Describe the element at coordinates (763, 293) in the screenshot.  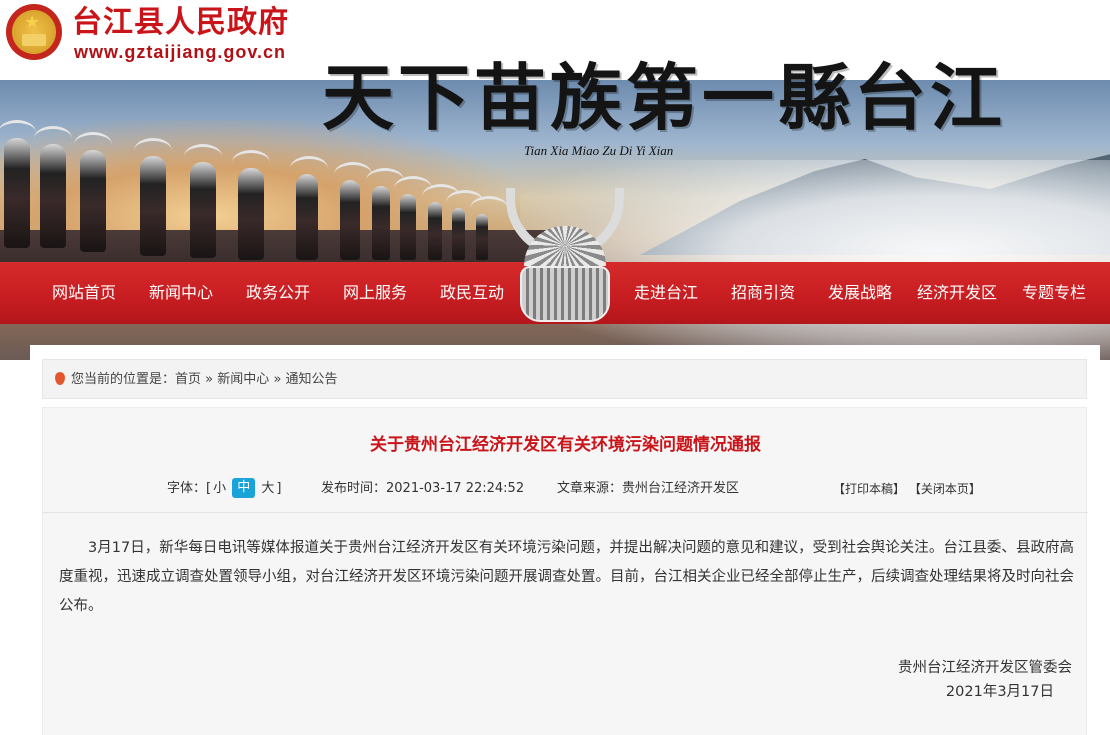
I see `nav-item-investment: 招商引资` at that location.